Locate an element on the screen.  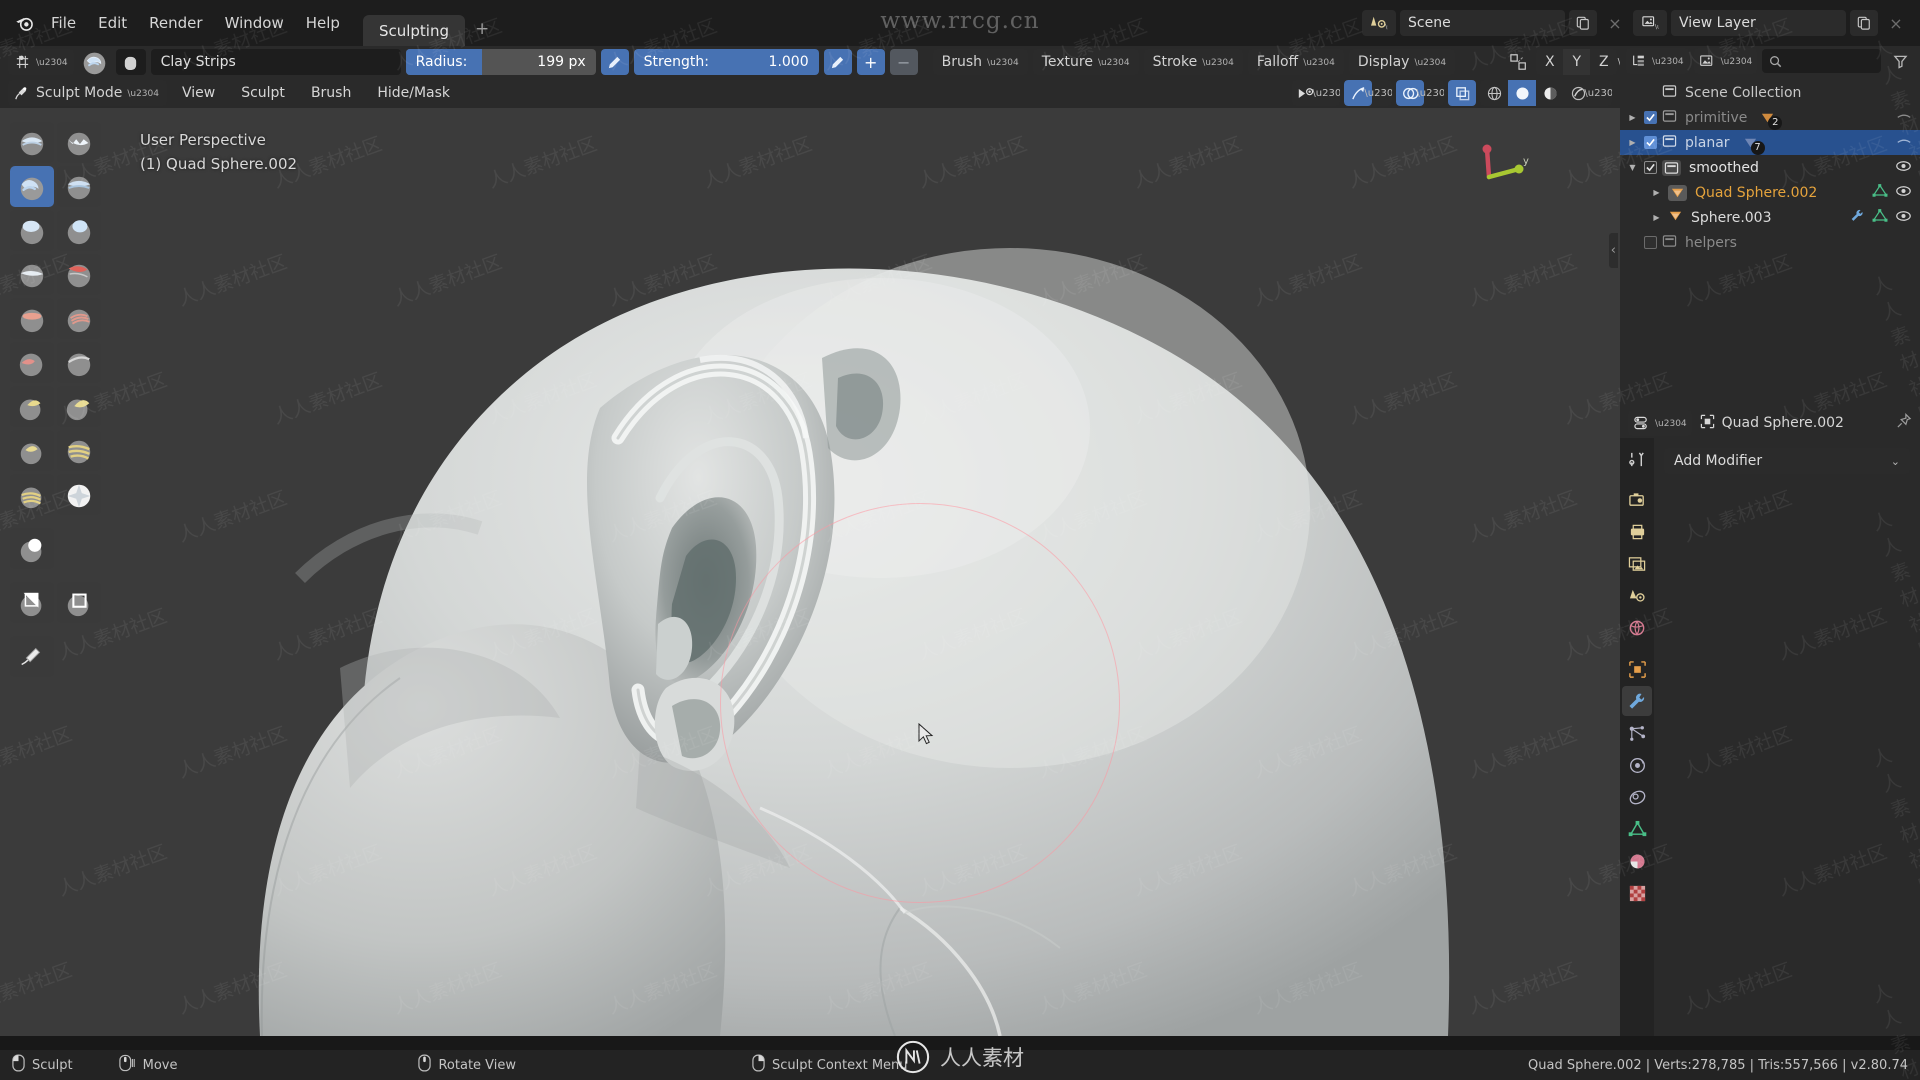
filter-funnel-icon is located at coordinates (1900, 61).